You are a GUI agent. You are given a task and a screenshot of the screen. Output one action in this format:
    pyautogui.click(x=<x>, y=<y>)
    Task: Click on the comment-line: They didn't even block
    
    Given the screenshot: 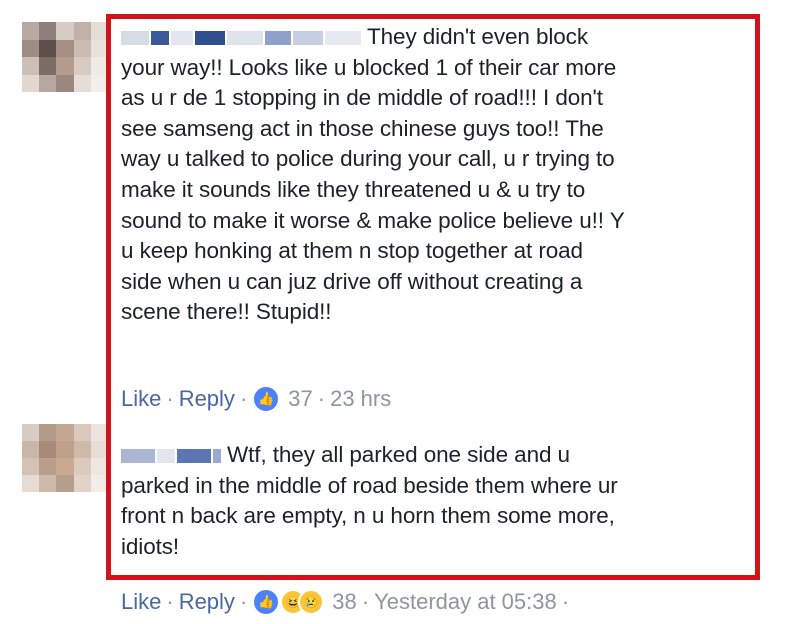 What is the action you would take?
    pyautogui.click(x=373, y=37)
    